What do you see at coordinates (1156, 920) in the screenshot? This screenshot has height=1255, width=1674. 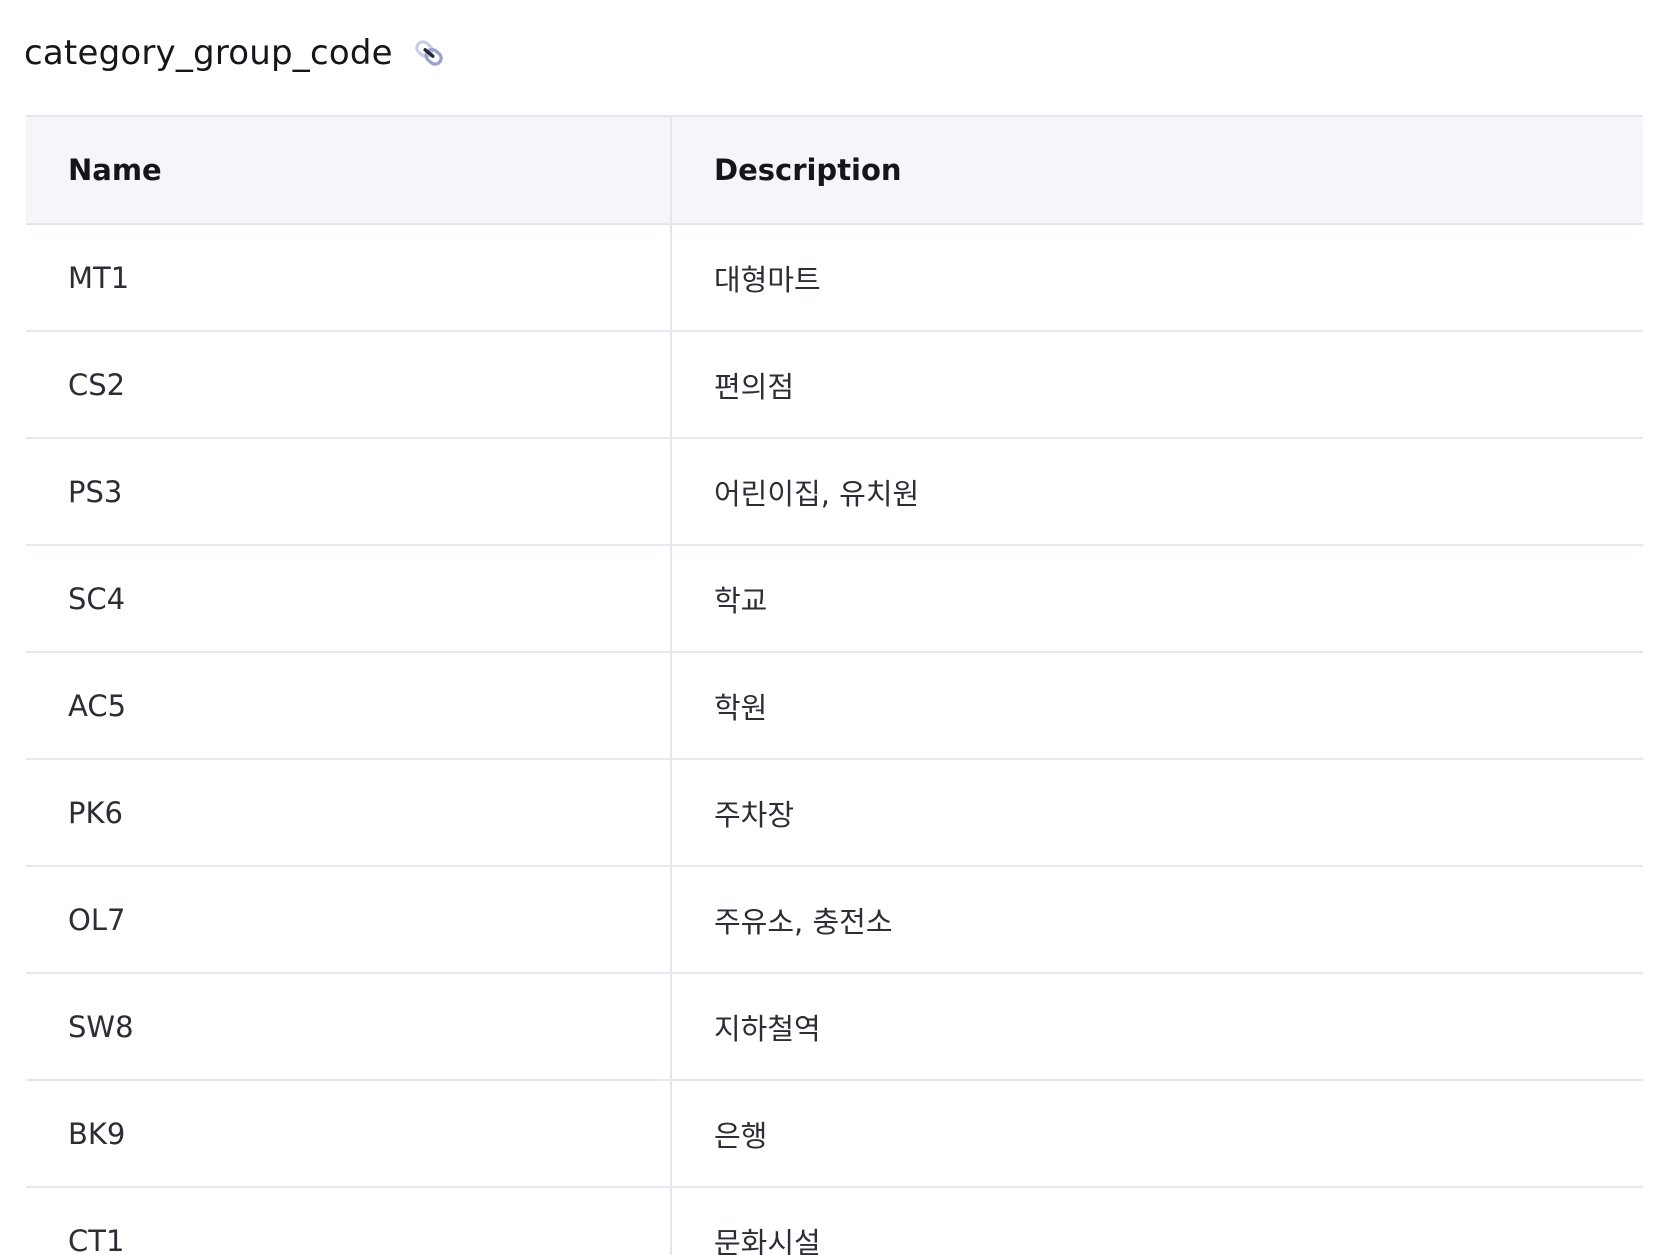 I see `cell-description: 주유소, 충전소` at bounding box center [1156, 920].